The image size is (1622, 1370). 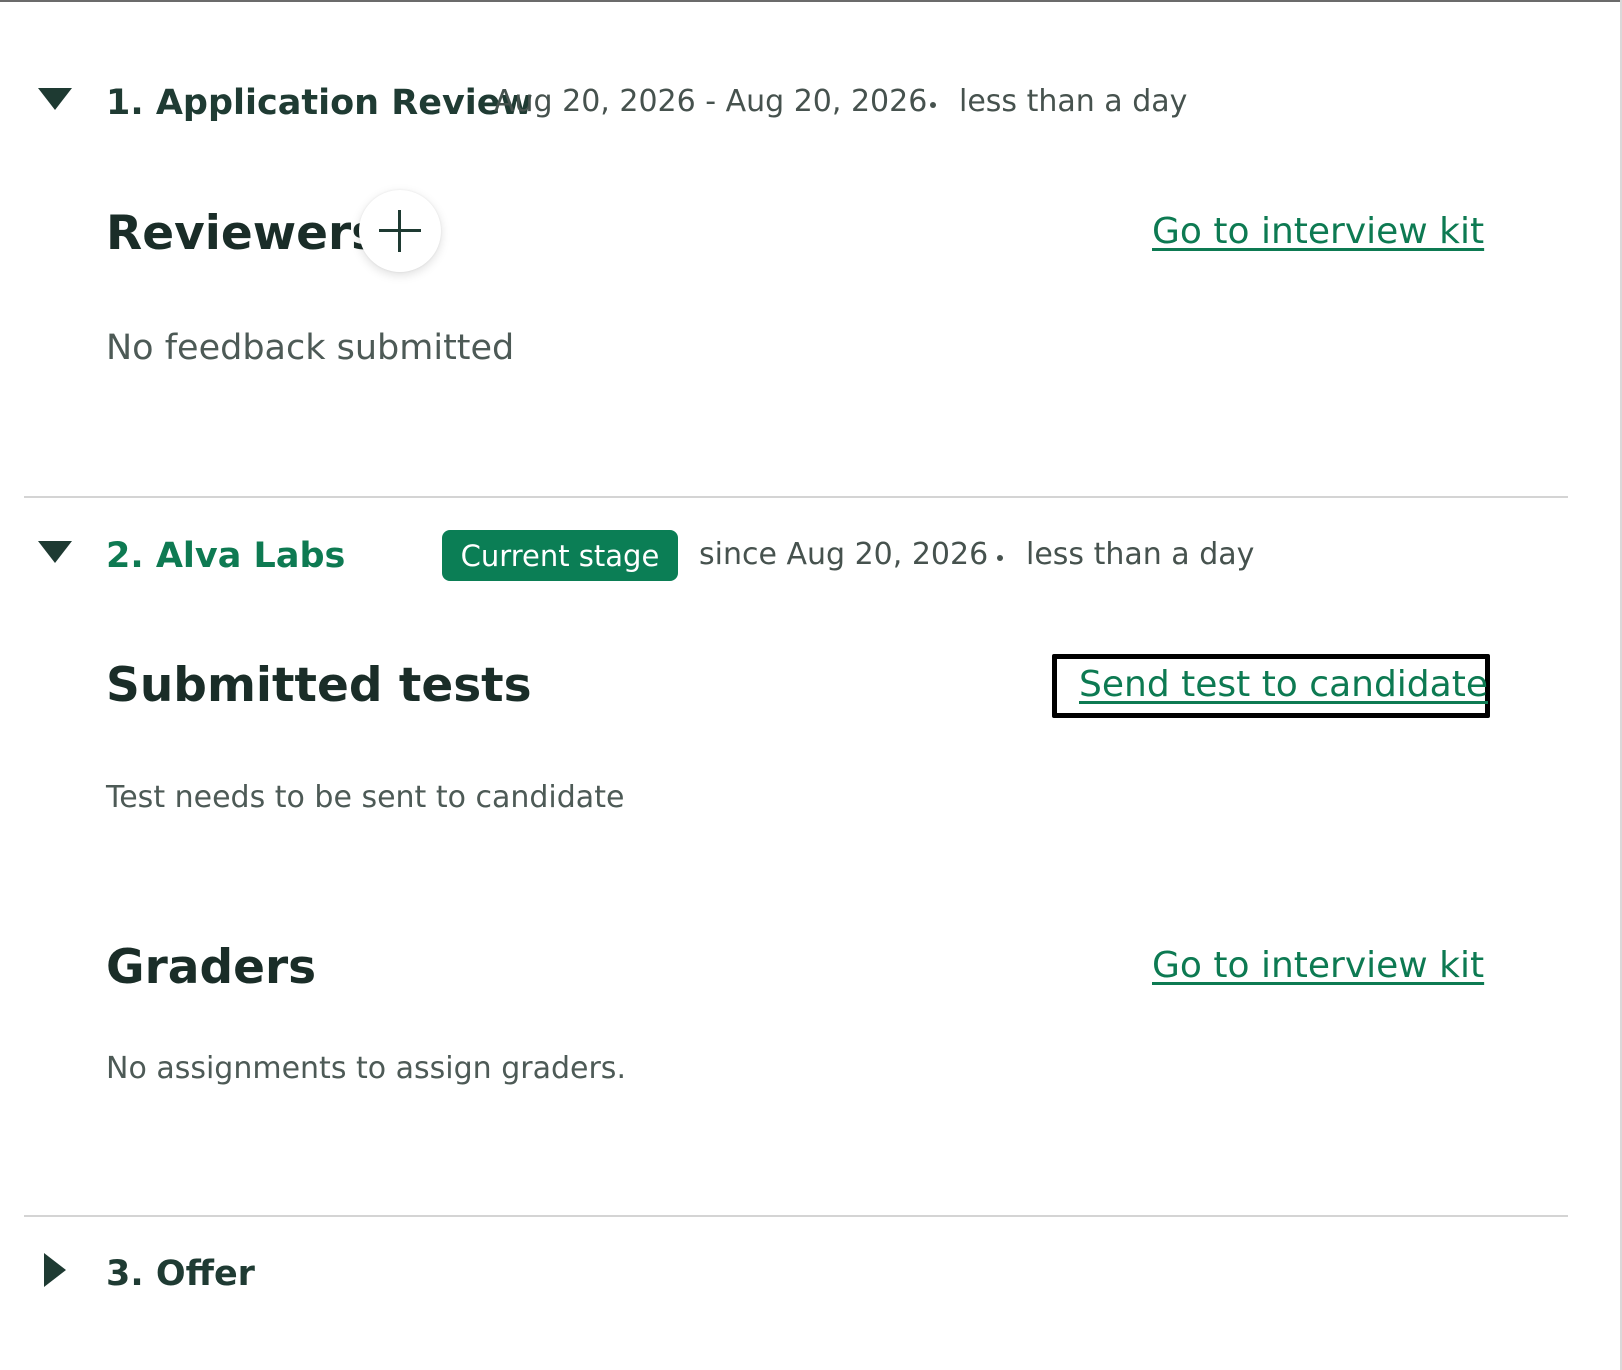 What do you see at coordinates (225, 556) in the screenshot?
I see `stage-title: 2. Alva Labs` at bounding box center [225, 556].